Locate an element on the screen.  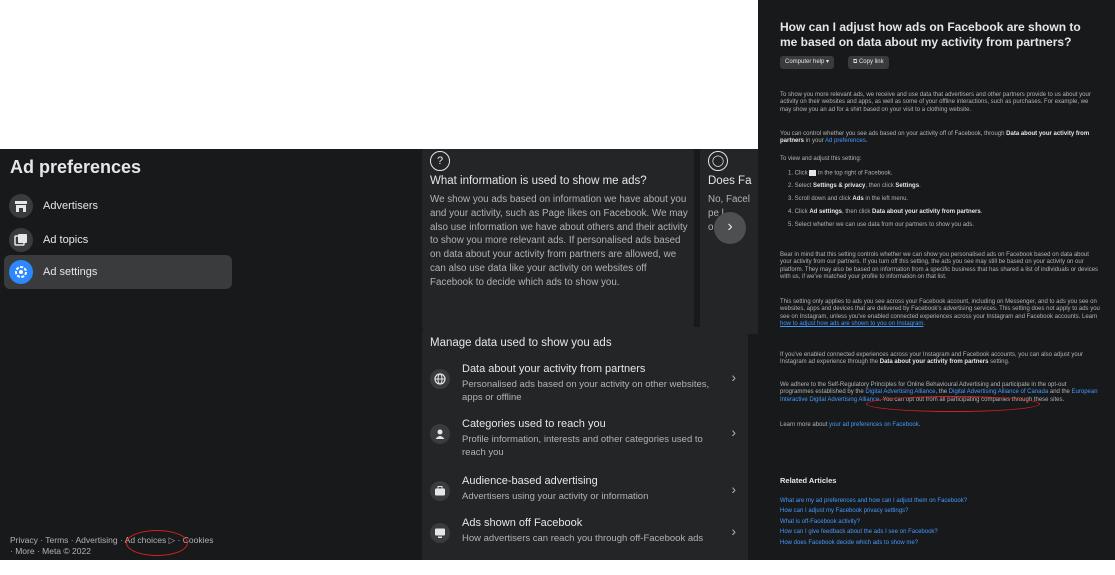
carousel-next-button: › is located at coordinates (730, 228).